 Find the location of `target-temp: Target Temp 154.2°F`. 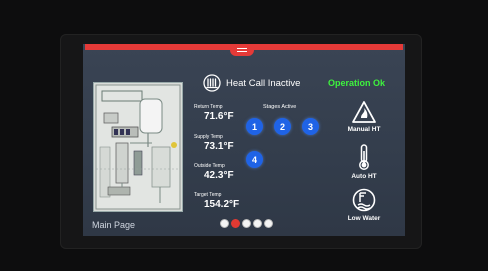

target-temp: Target Temp 154.2°F is located at coordinates (216, 201).